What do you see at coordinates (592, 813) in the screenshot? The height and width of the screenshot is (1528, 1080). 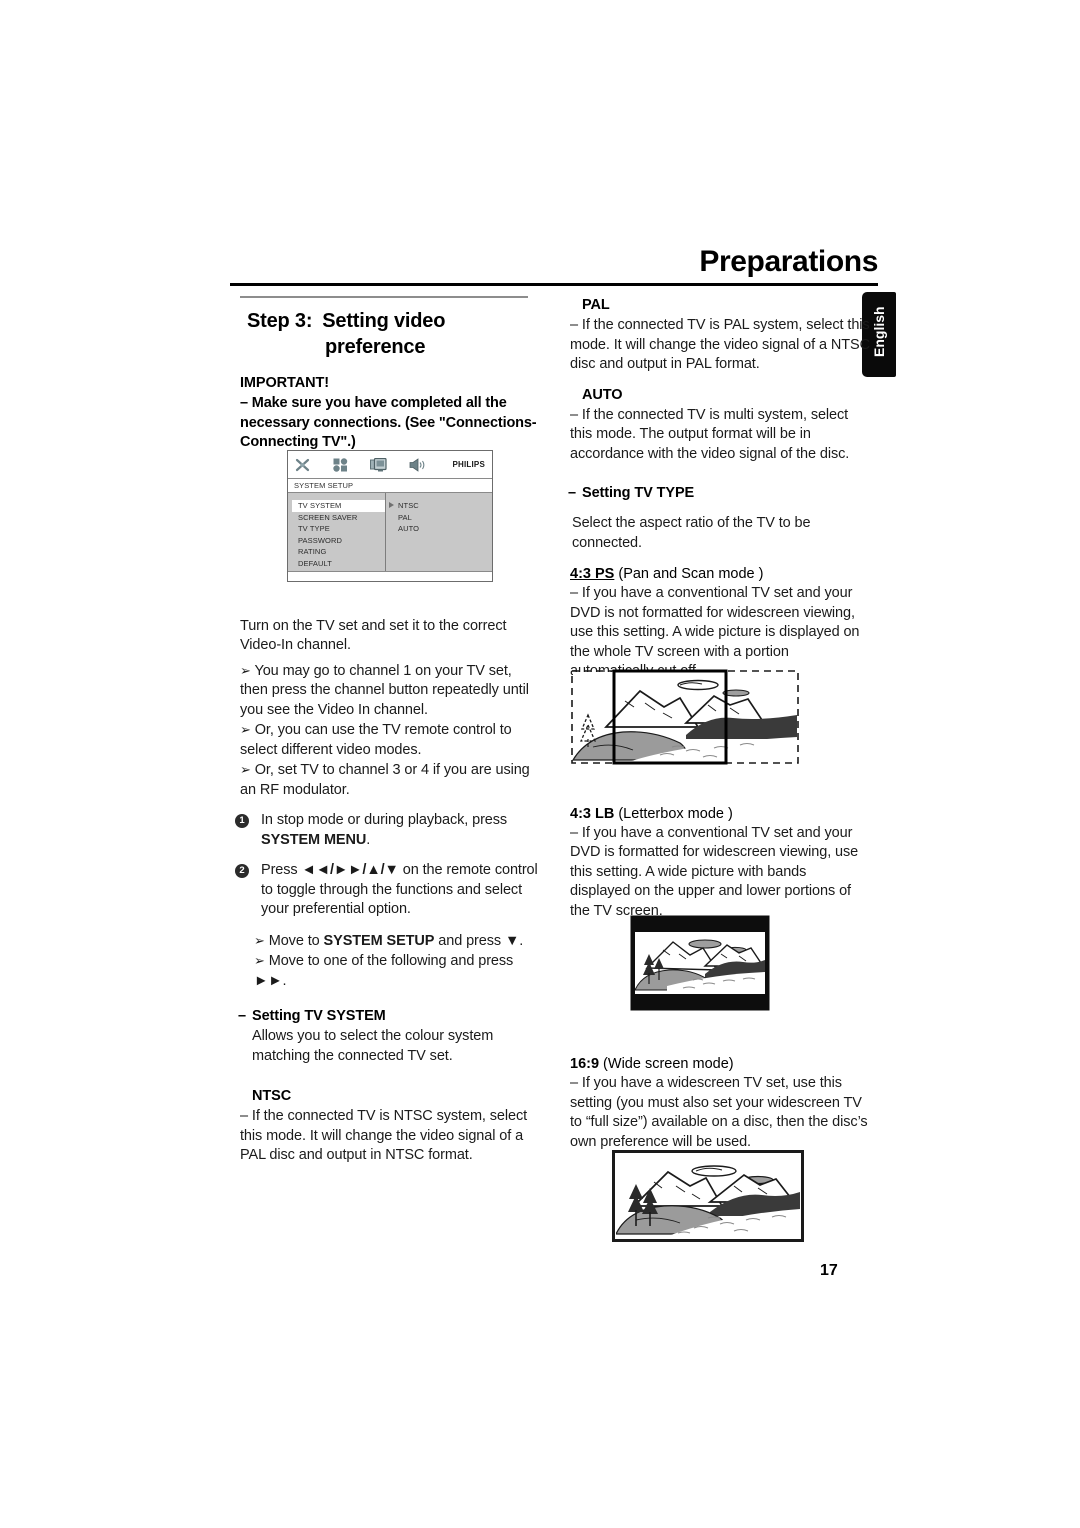 I see `mode-4-3-lb-label: 4:3 LB` at bounding box center [592, 813].